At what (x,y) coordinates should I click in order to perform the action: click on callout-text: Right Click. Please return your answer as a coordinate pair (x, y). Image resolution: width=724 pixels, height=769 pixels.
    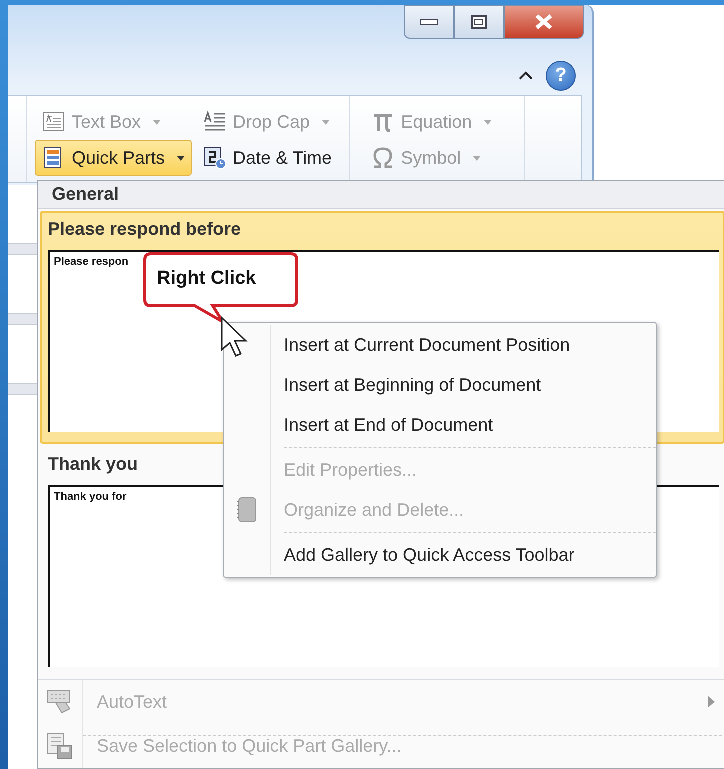
    Looking at the image, I should click on (206, 279).